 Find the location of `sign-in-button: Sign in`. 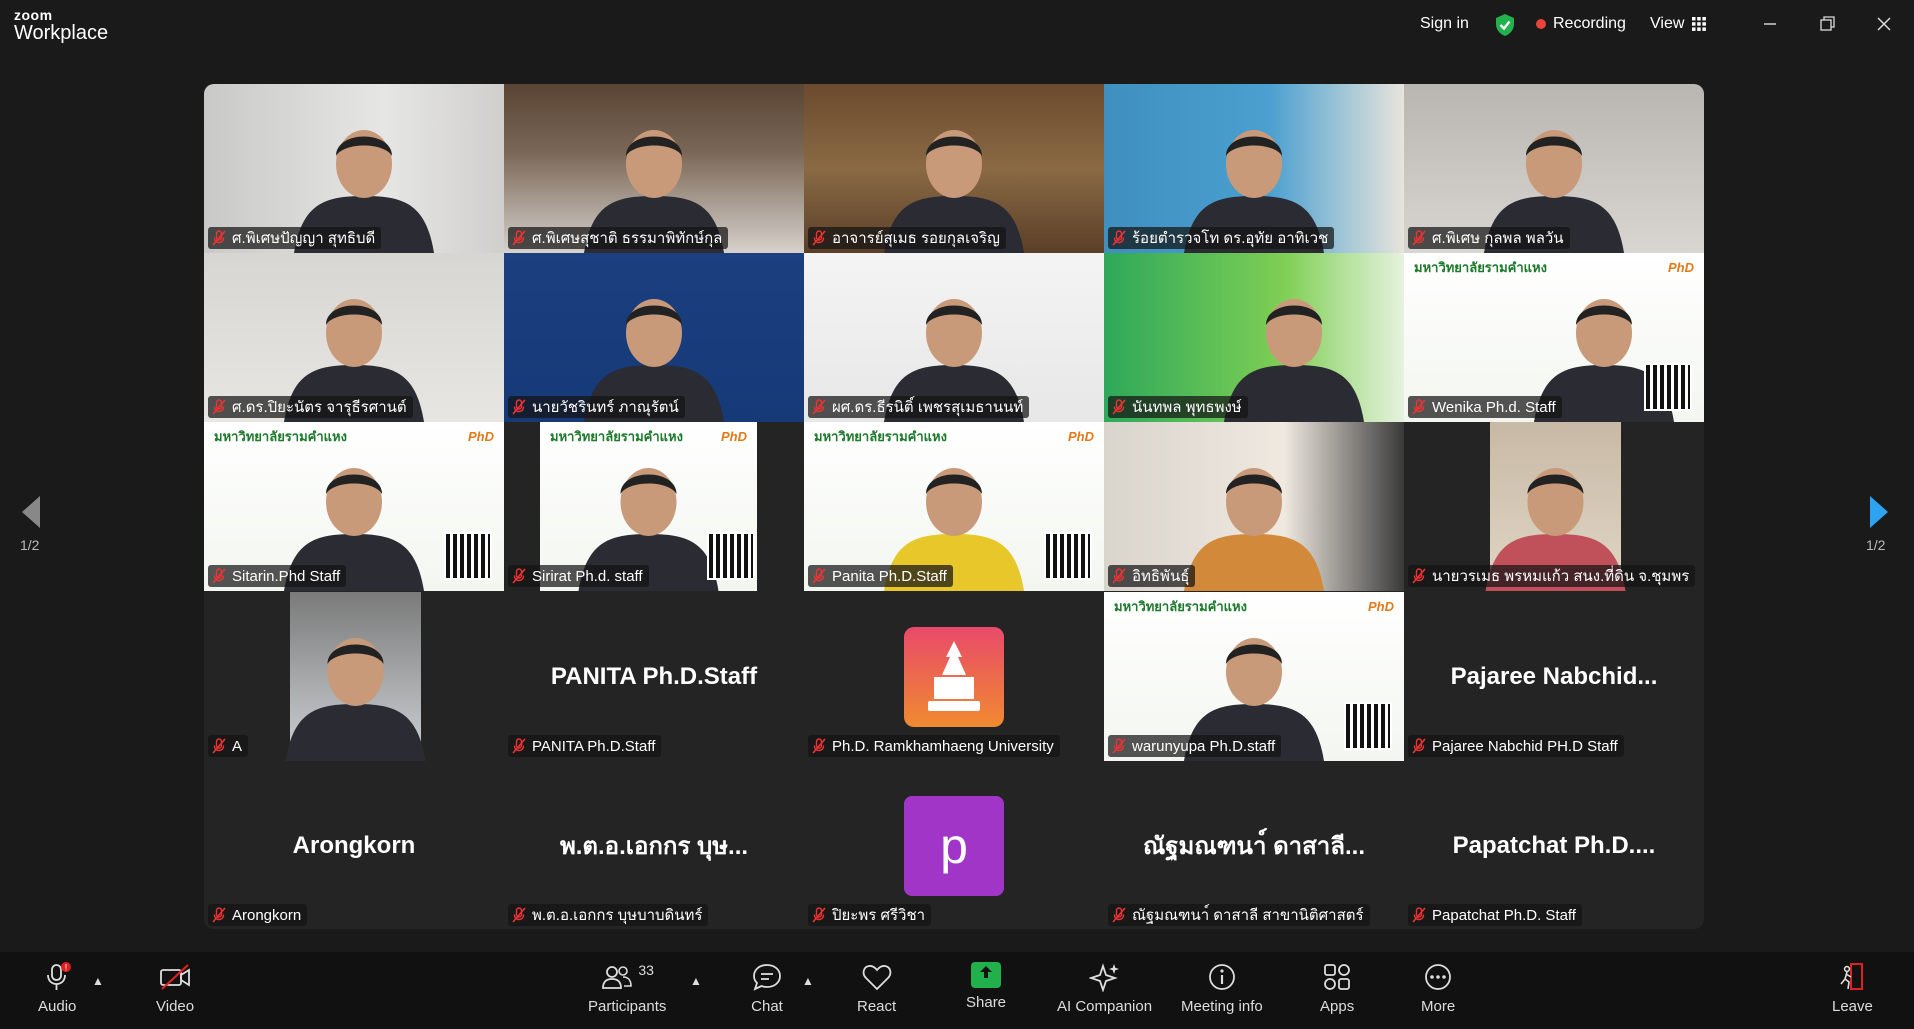

sign-in-button: Sign in is located at coordinates (1444, 24).